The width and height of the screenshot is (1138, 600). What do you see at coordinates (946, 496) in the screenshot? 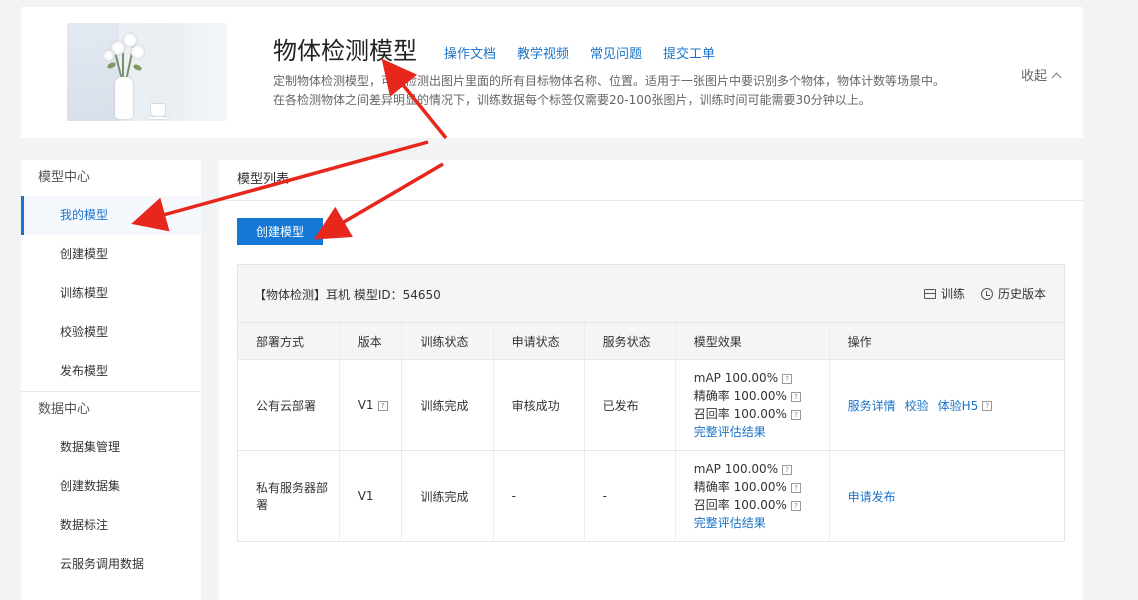
I see `cell-operations: 申请发布` at bounding box center [946, 496].